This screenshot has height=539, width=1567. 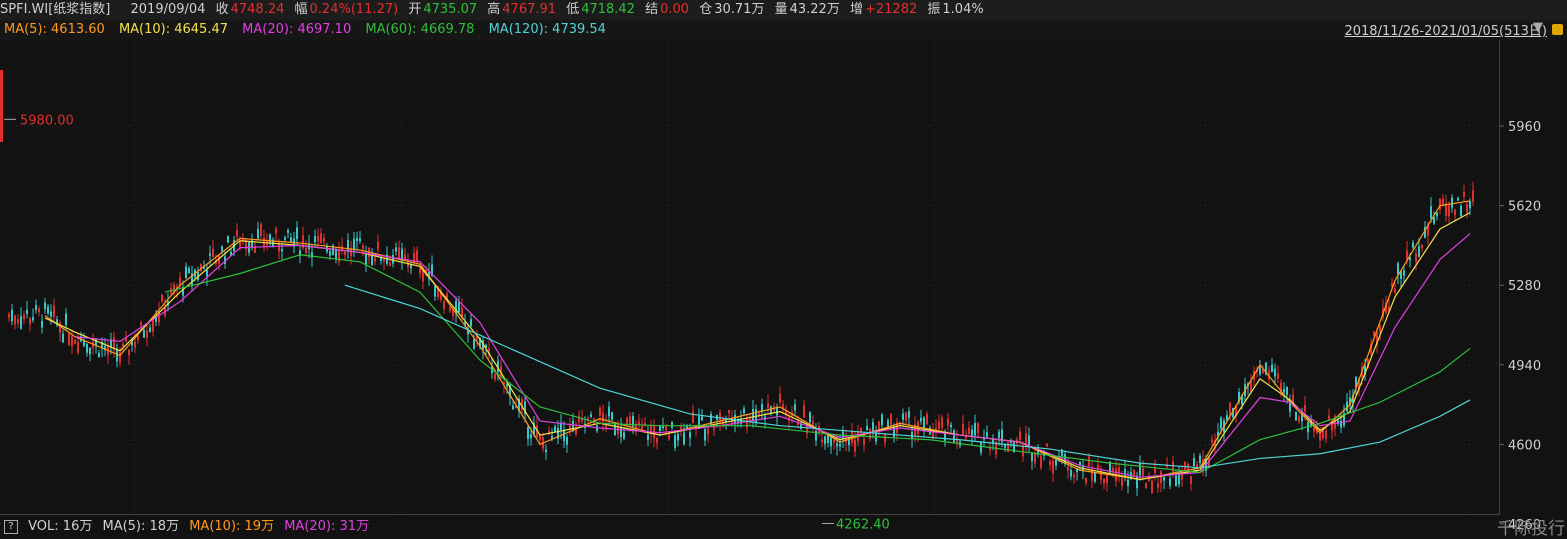 I want to click on y-tick-label: 5280, so click(x=1524, y=286).